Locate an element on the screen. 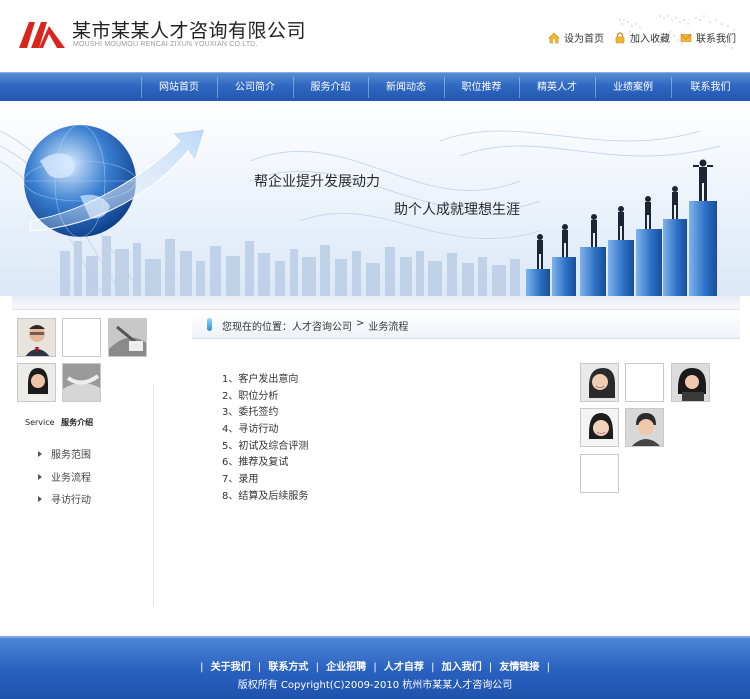 The image size is (750, 699). footer-link-contact: 联系方式 is located at coordinates (288, 667).